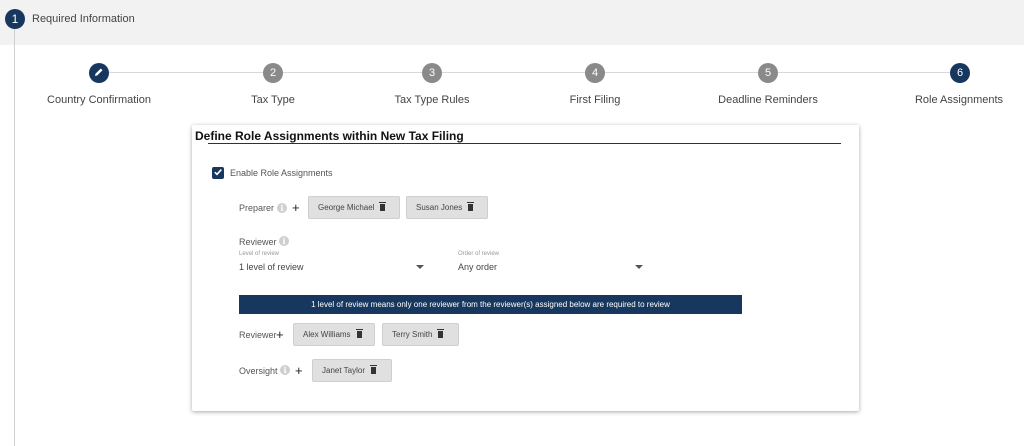  Describe the element at coordinates (258, 371) in the screenshot. I see `oversight-label: Oversight` at that location.